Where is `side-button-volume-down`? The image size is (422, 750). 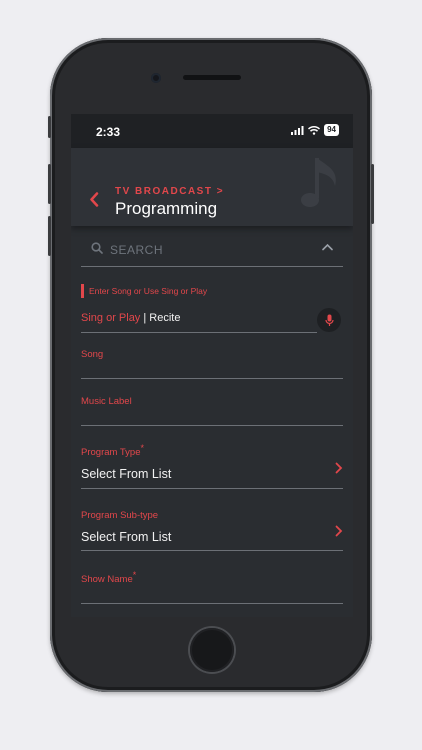 side-button-volume-down is located at coordinates (49, 236).